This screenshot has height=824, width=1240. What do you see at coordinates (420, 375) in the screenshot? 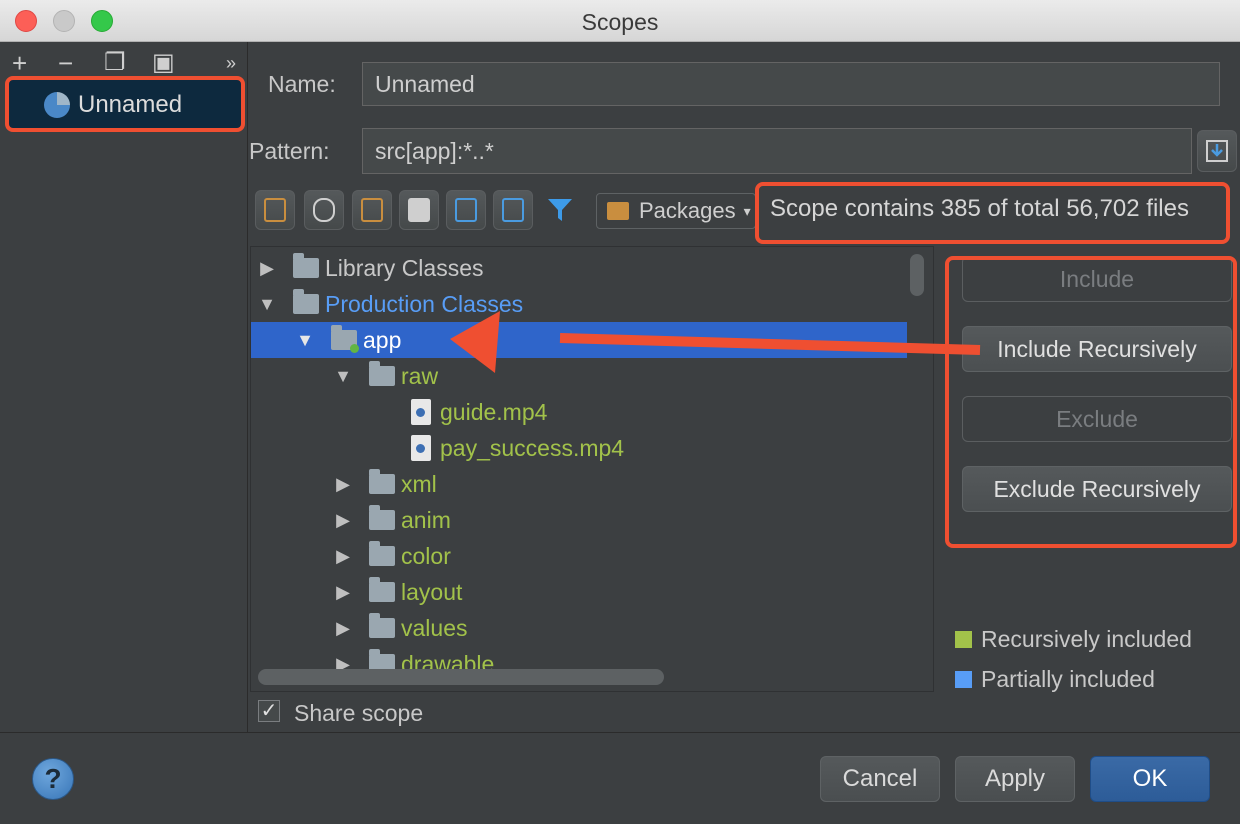
I see `tree-item-label: raw` at bounding box center [420, 375].